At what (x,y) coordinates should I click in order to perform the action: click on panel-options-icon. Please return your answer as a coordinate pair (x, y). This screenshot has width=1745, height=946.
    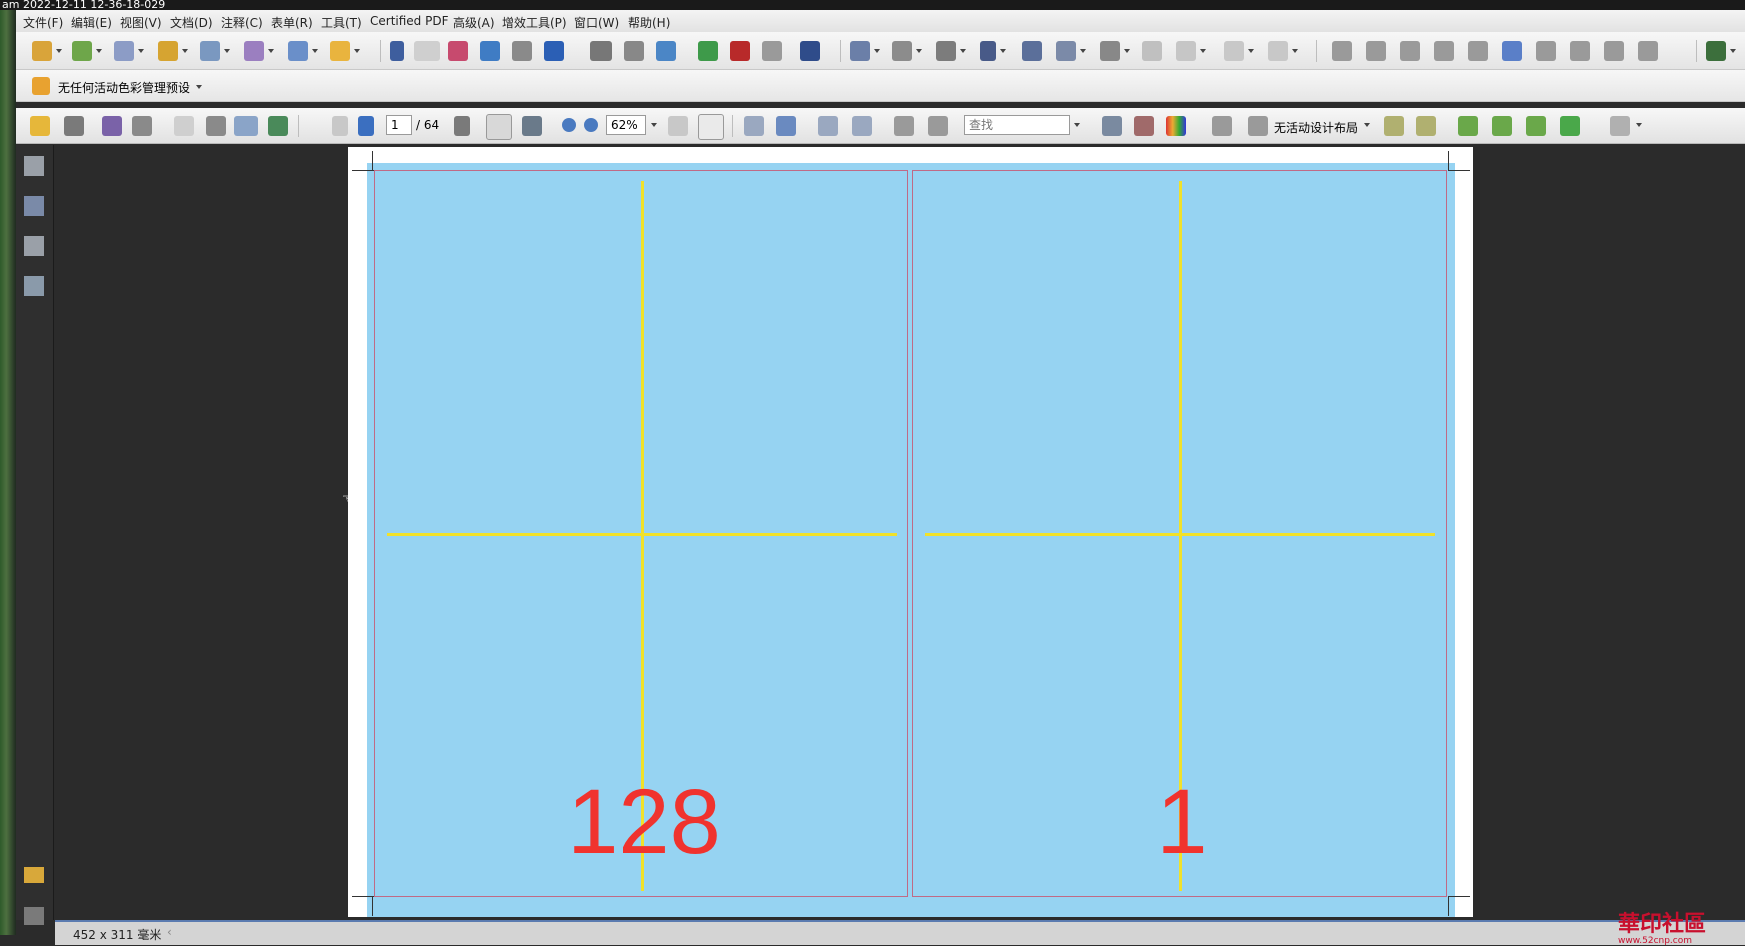
    Looking at the image, I should click on (1620, 126).